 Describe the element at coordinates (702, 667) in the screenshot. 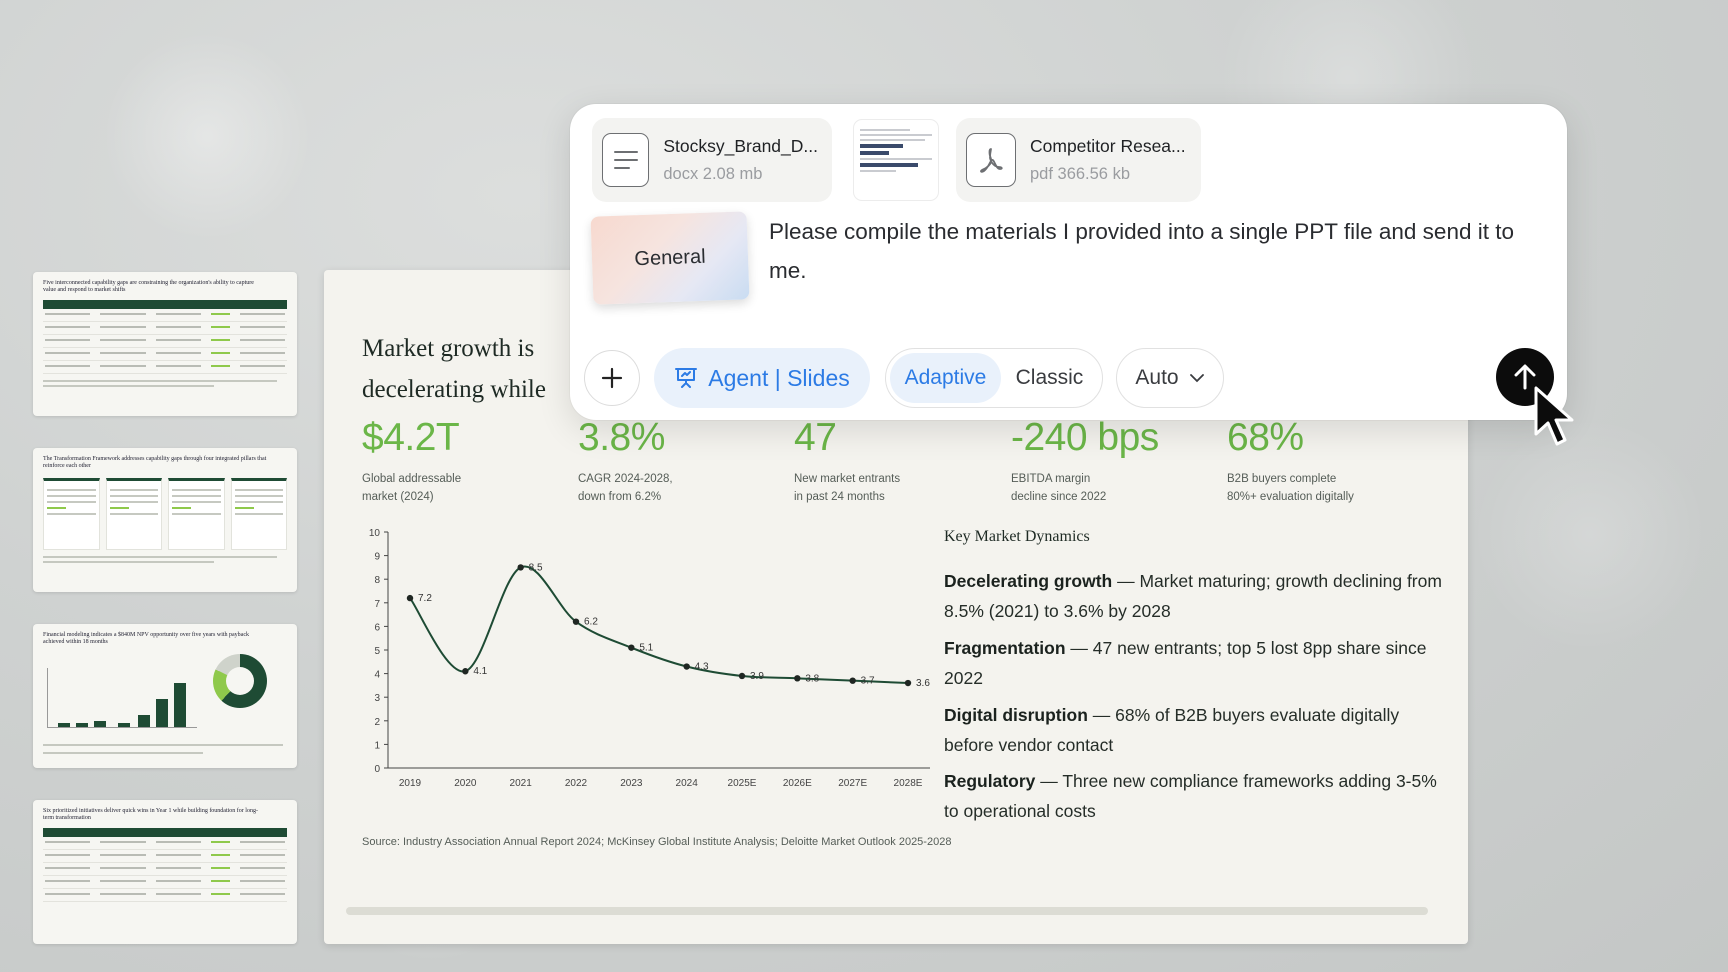

I see `data-label: 4.3` at that location.